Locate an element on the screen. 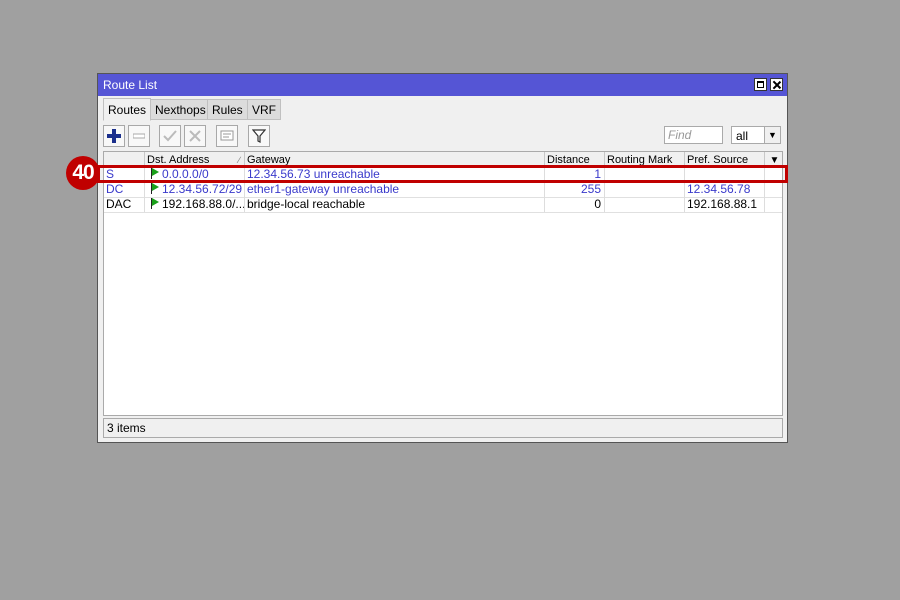 This screenshot has width=900, height=600. column-gateway: Gateway is located at coordinates (394, 159).